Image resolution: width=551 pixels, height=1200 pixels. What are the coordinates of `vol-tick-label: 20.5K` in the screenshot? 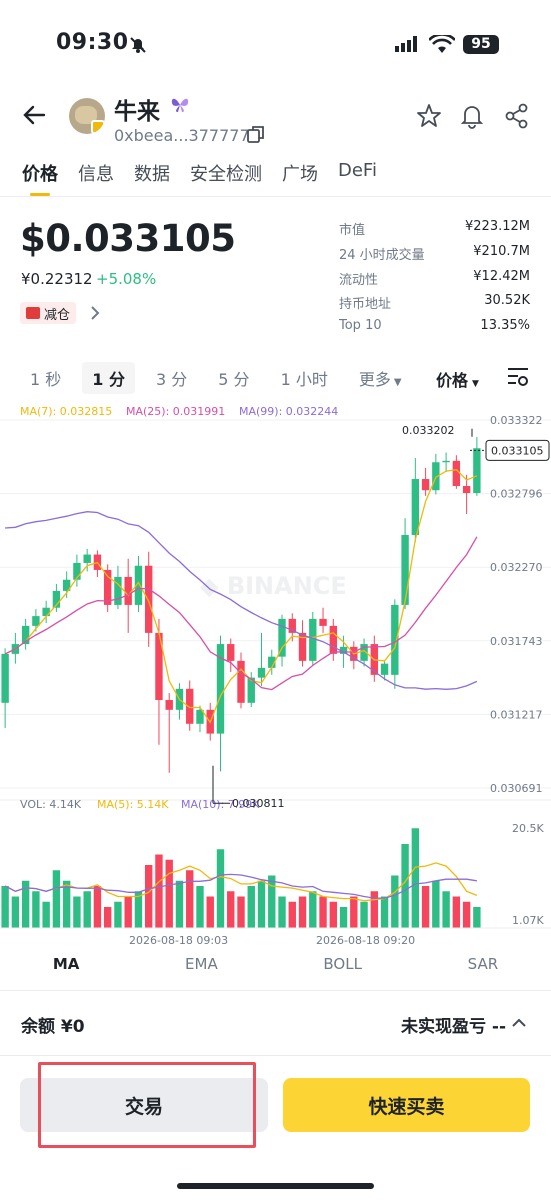 It's located at (528, 828).